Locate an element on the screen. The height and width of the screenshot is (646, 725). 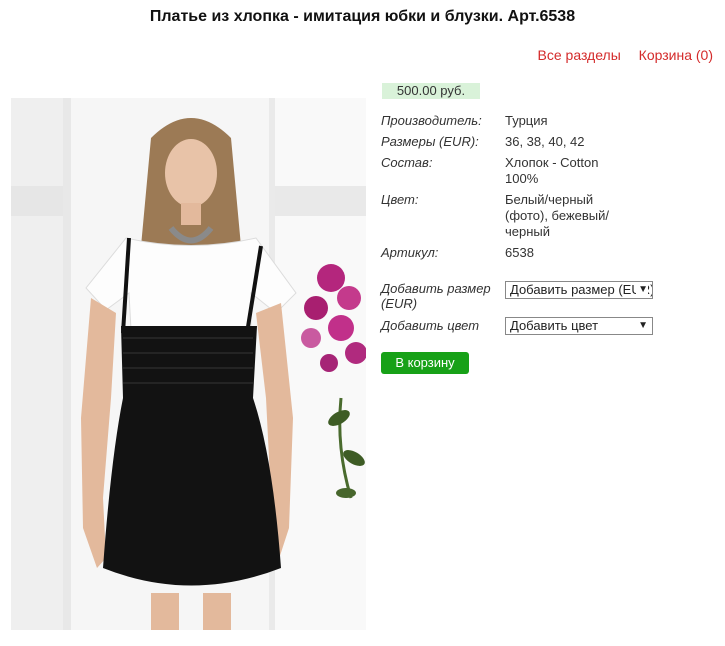
property-row-manufacturer: Производитель: Турция is located at coordinates (546, 121).